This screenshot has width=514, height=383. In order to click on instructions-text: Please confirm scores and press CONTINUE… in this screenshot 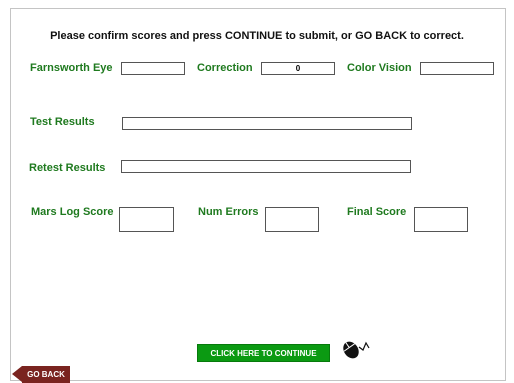, I will do `click(257, 36)`.